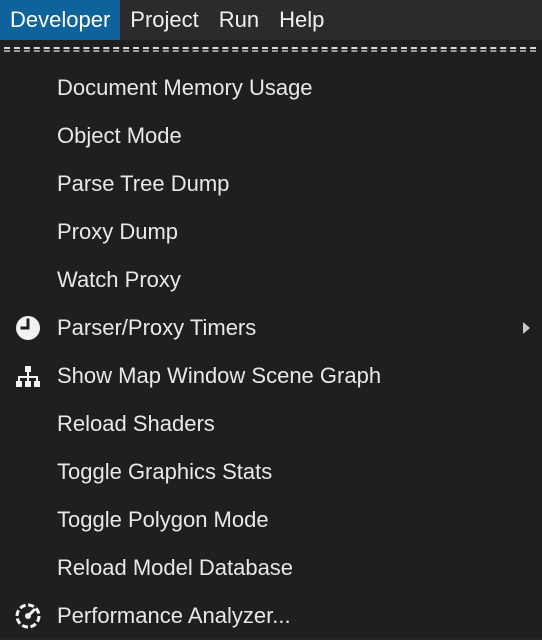  Describe the element at coordinates (119, 135) in the screenshot. I see `menu-item-label: Object Mode` at that location.